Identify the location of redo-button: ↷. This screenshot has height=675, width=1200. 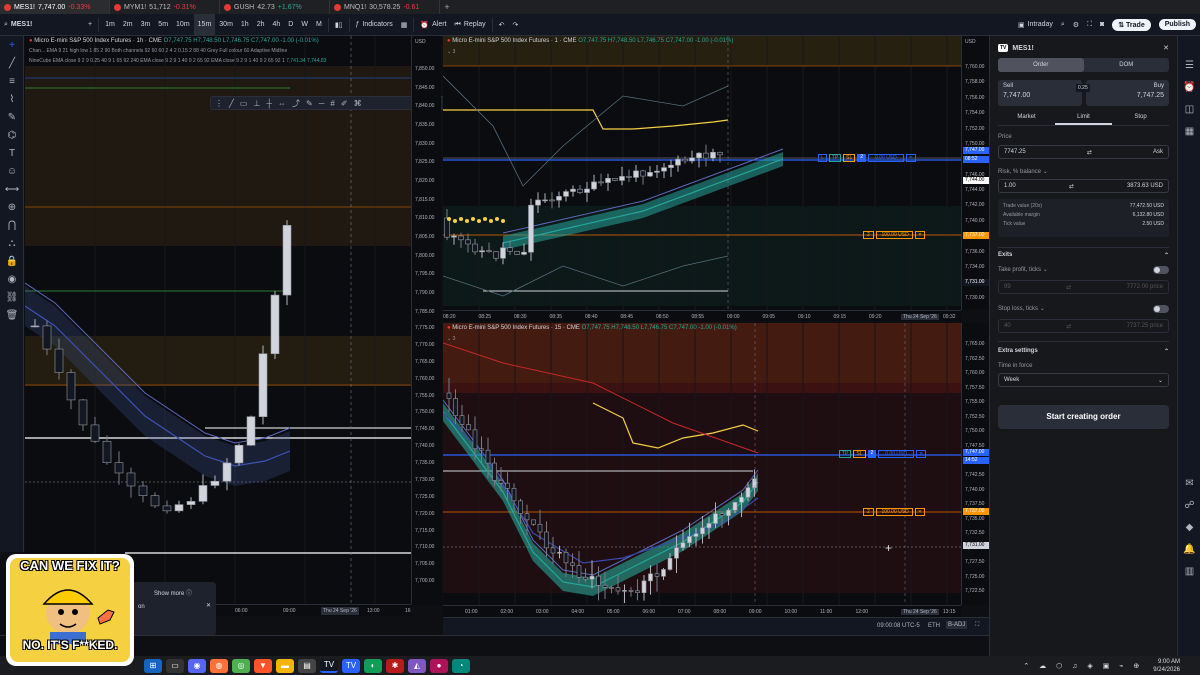
(516, 25).